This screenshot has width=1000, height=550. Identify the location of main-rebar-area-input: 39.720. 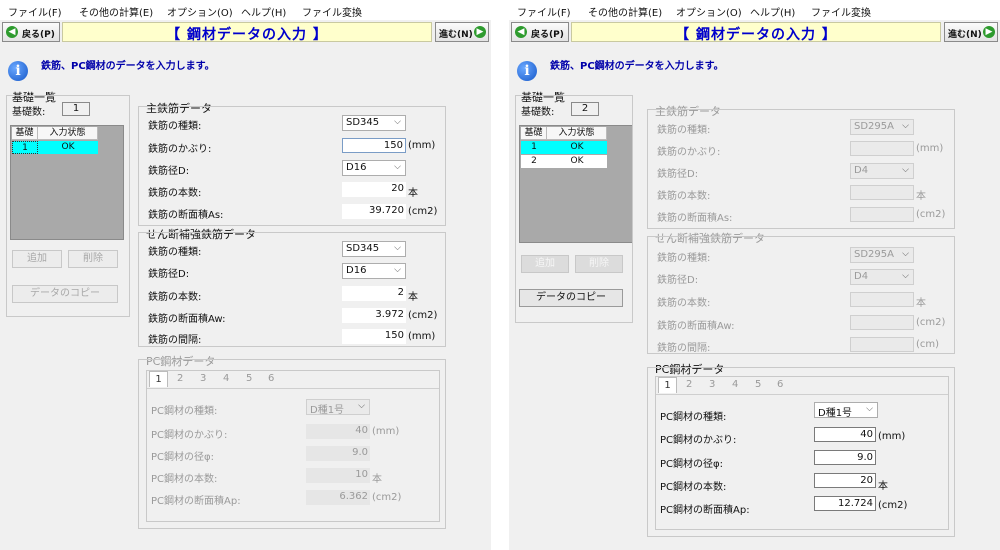
(374, 211).